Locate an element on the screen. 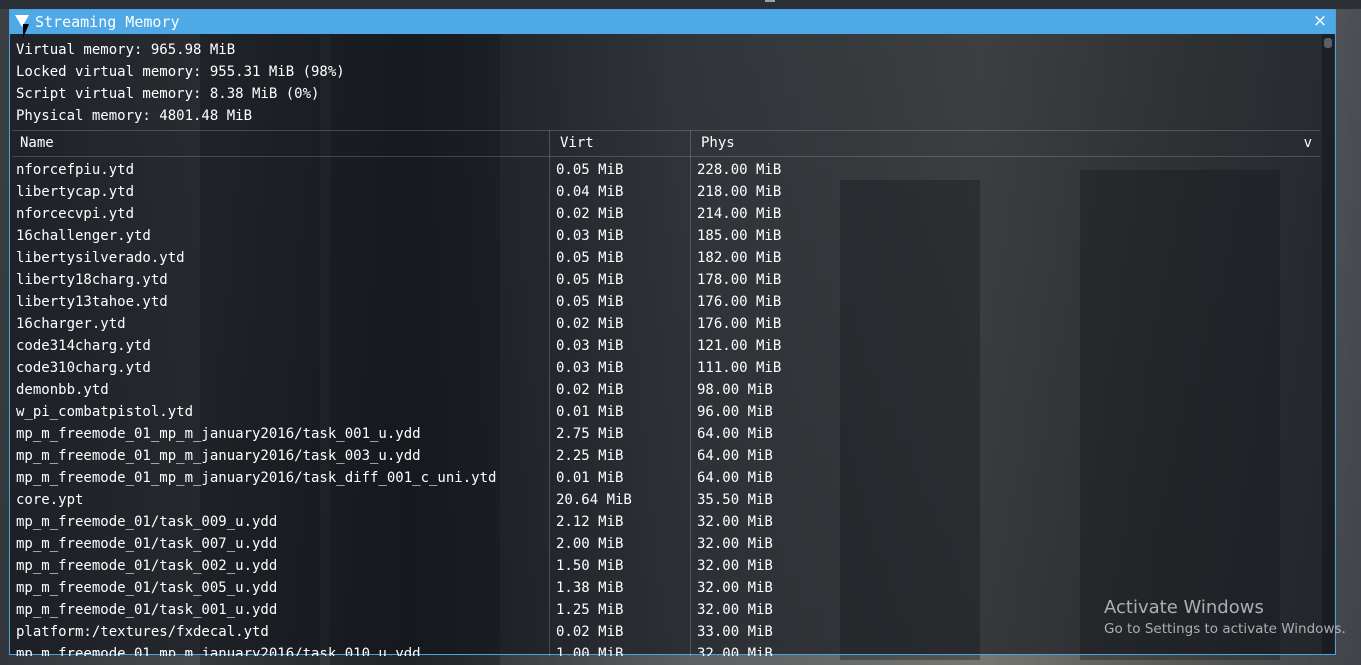 This screenshot has width=1361, height=665. cell-name: mp_m_freemode_01/task_009_u.ydd is located at coordinates (147, 522).